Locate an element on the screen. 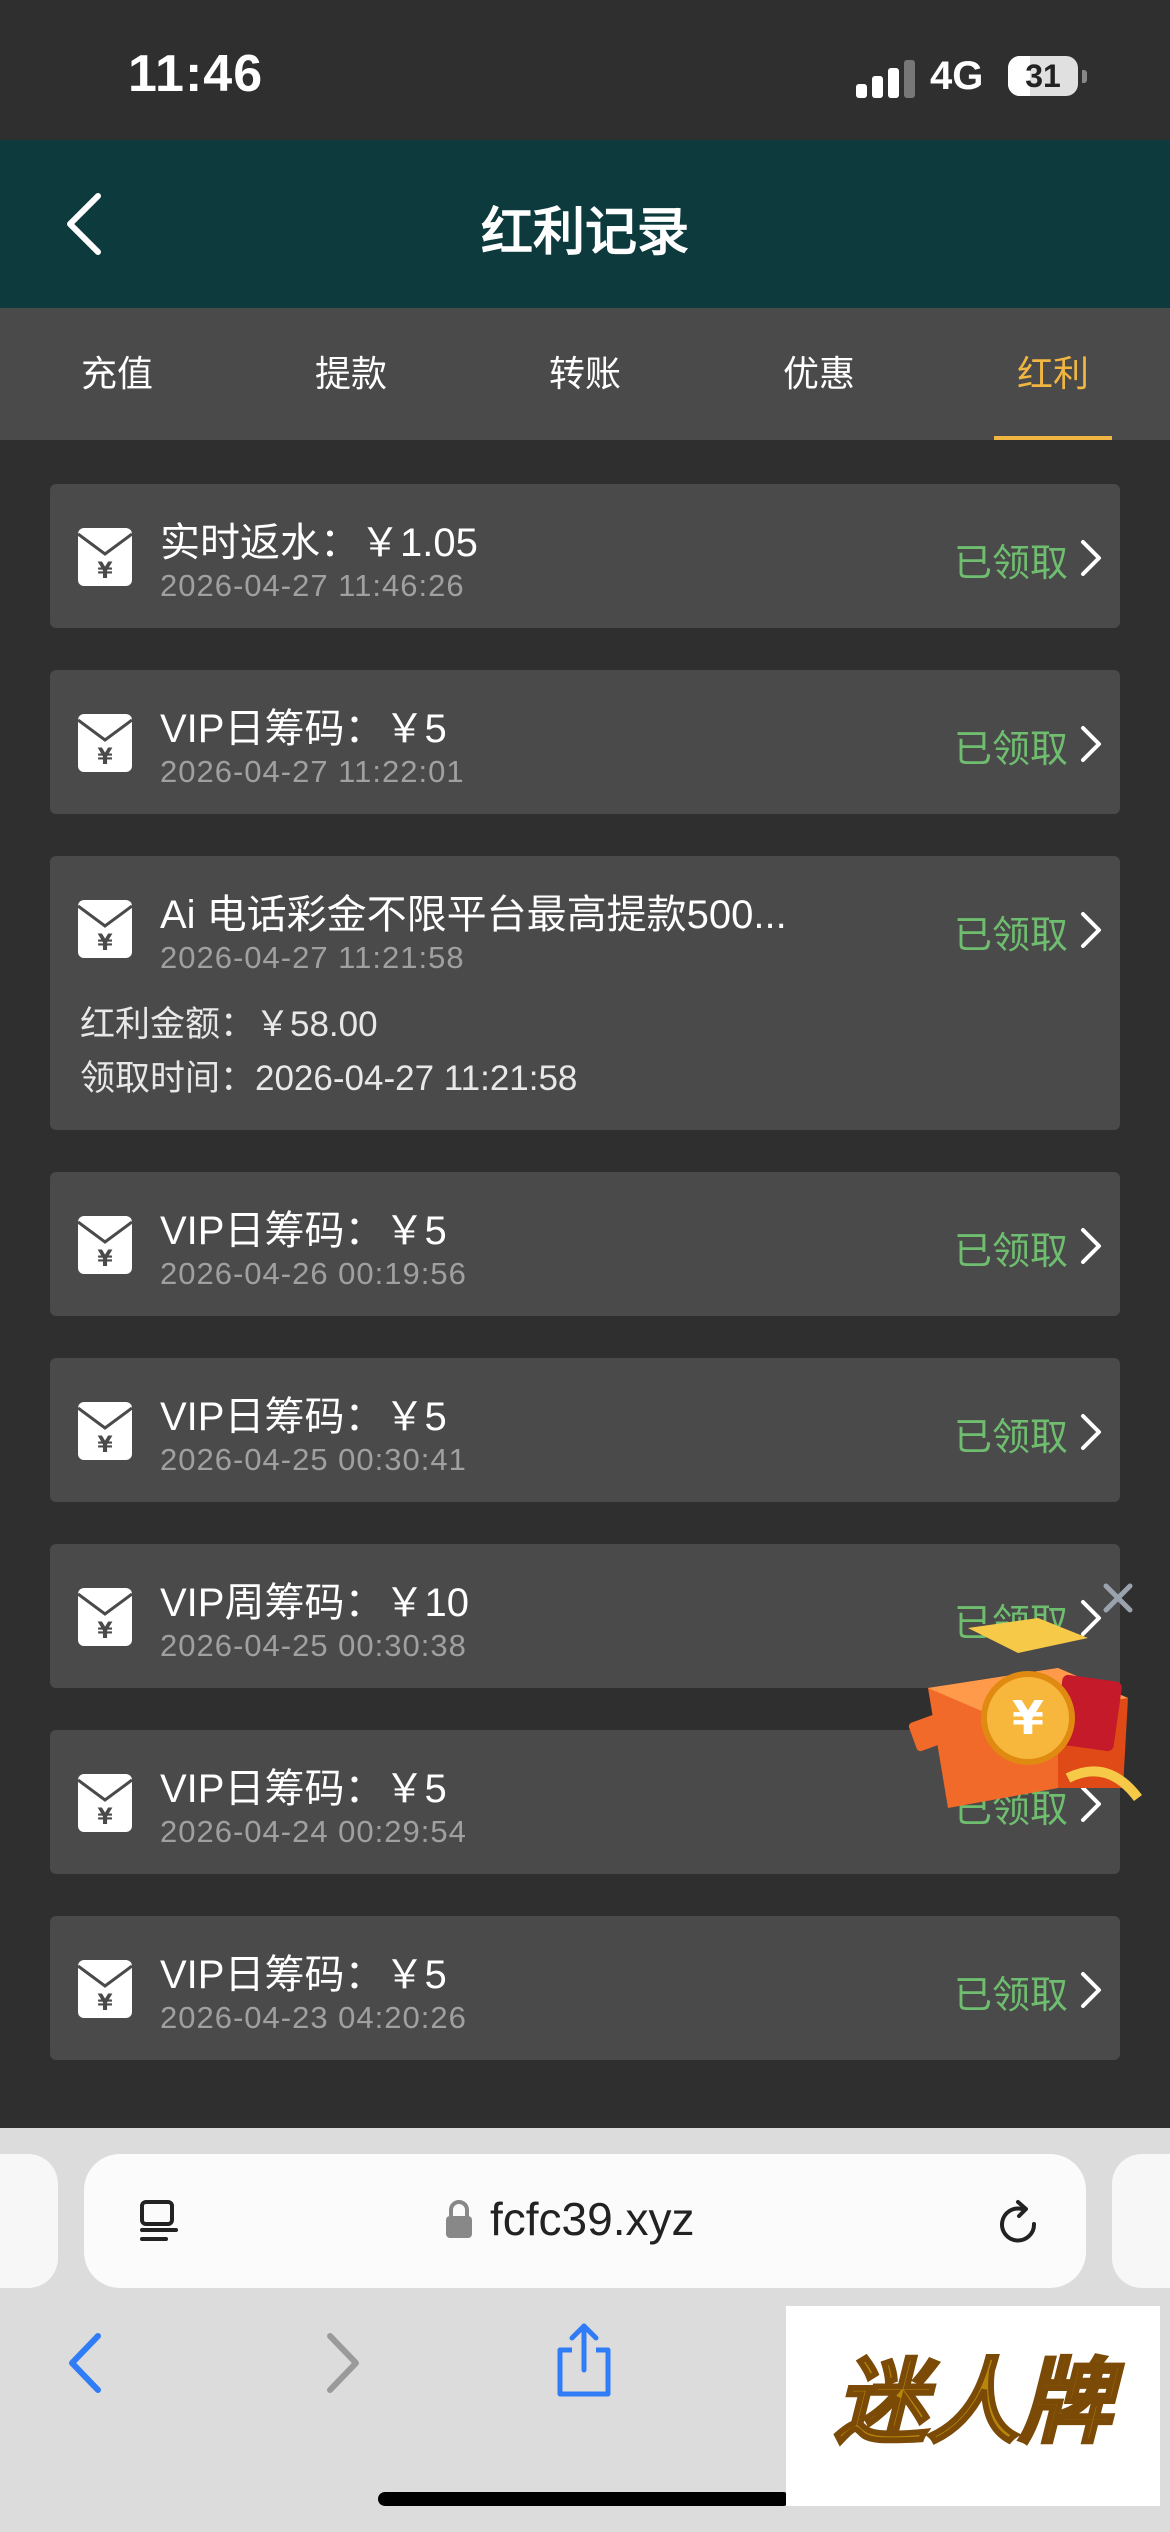  network-type: 4G is located at coordinates (957, 76).